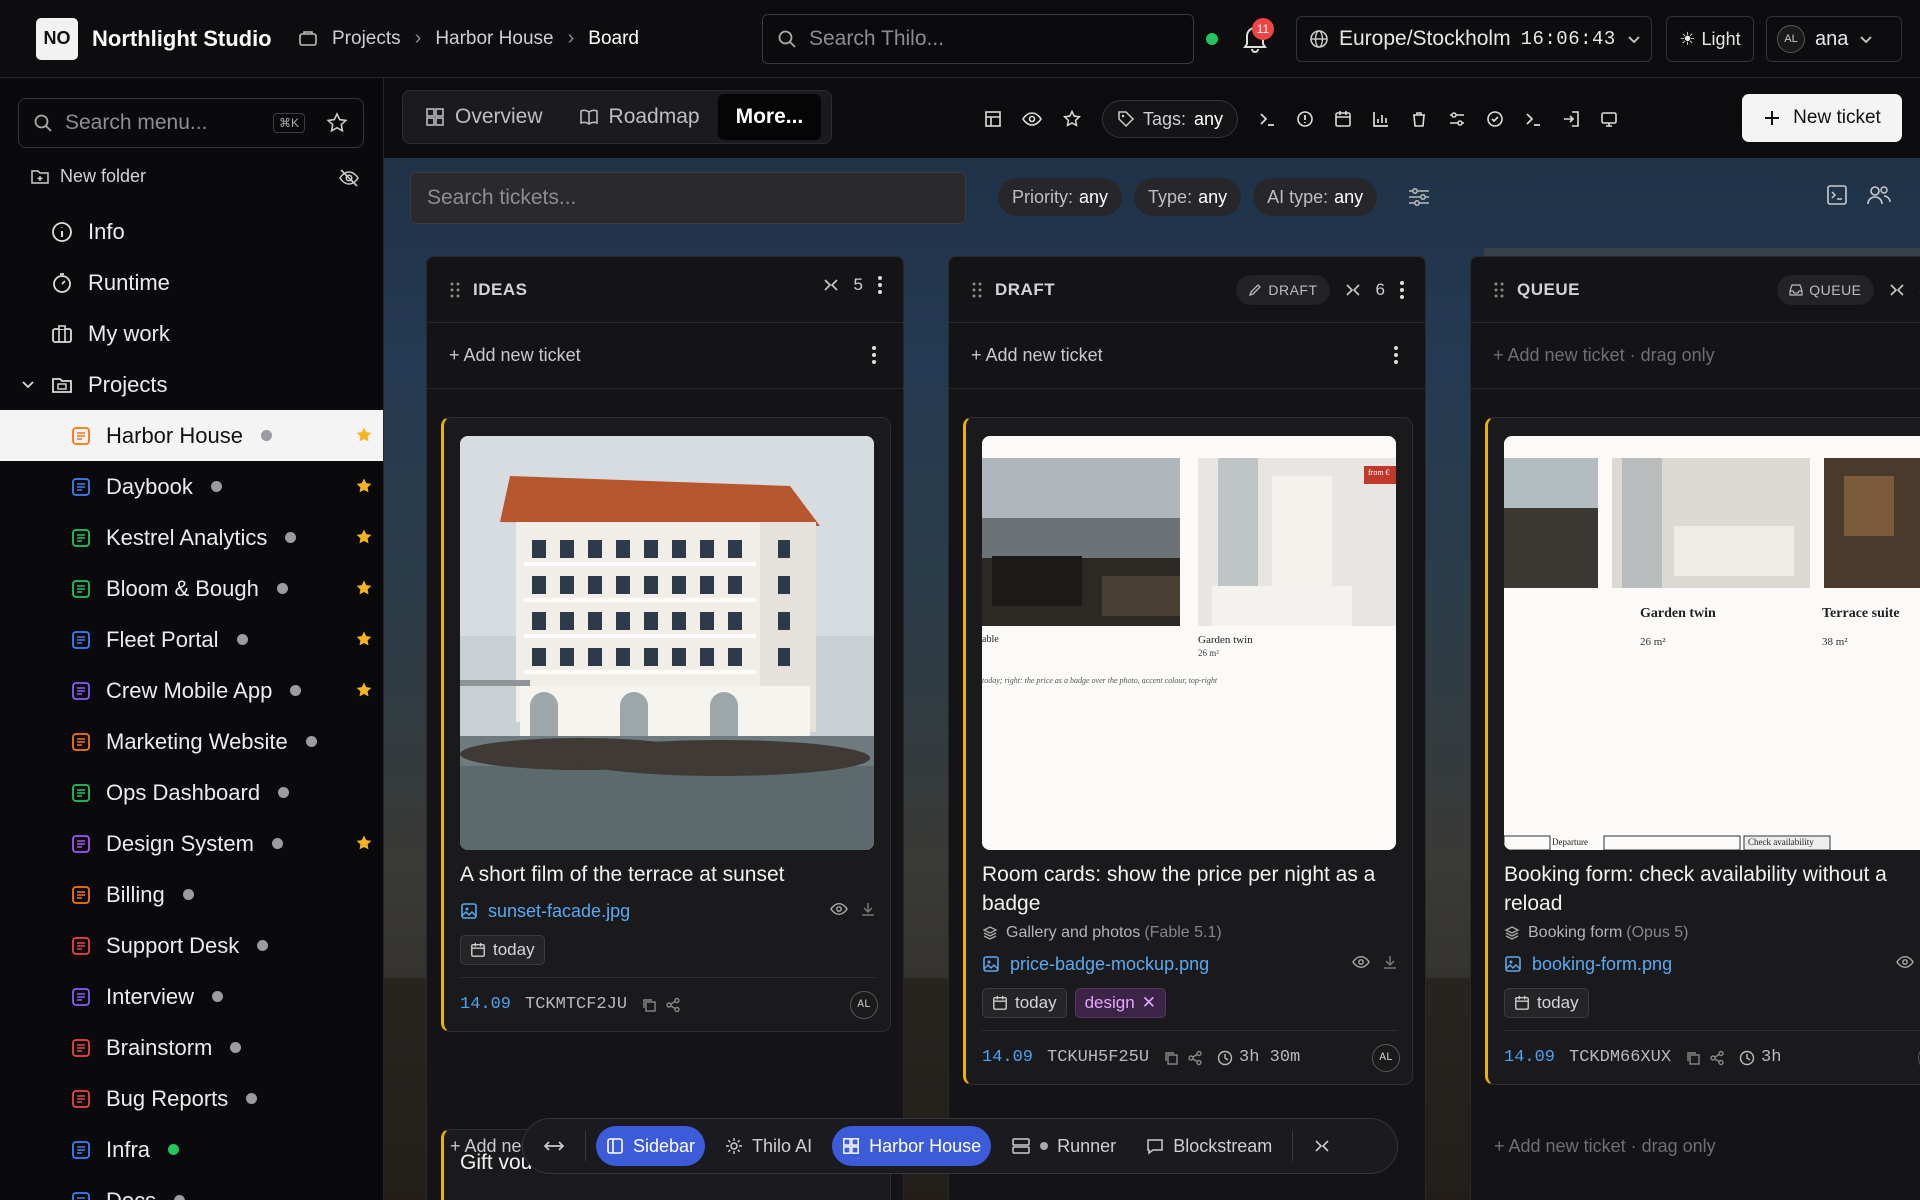  I want to click on breadcrumb-harbor-house: Harbor House, so click(494, 39).